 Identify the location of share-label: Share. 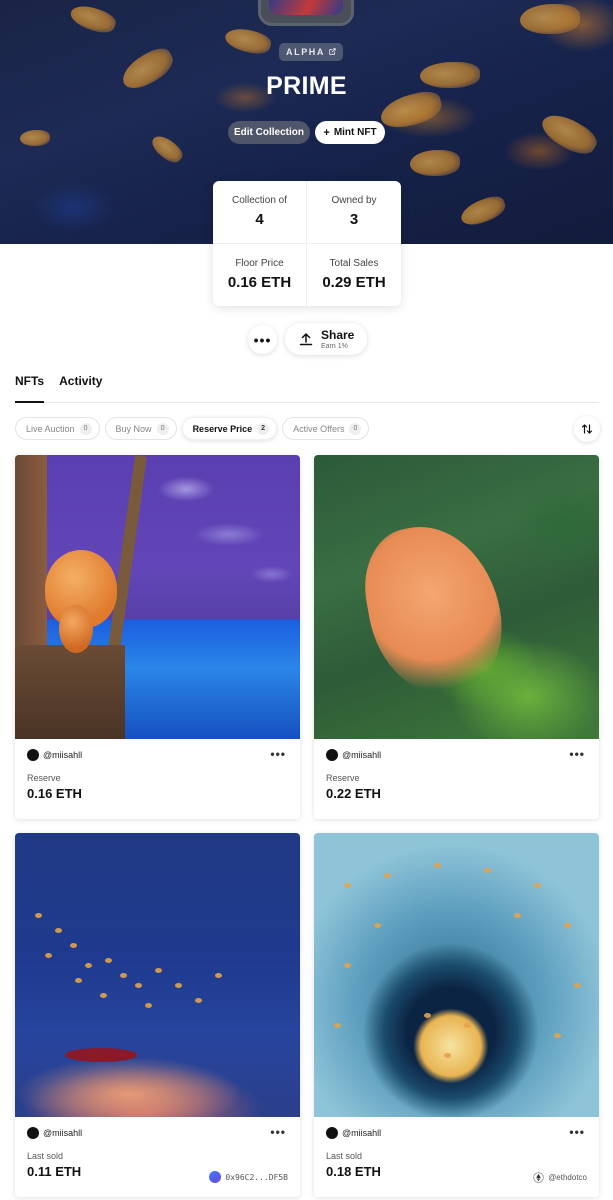
(338, 334).